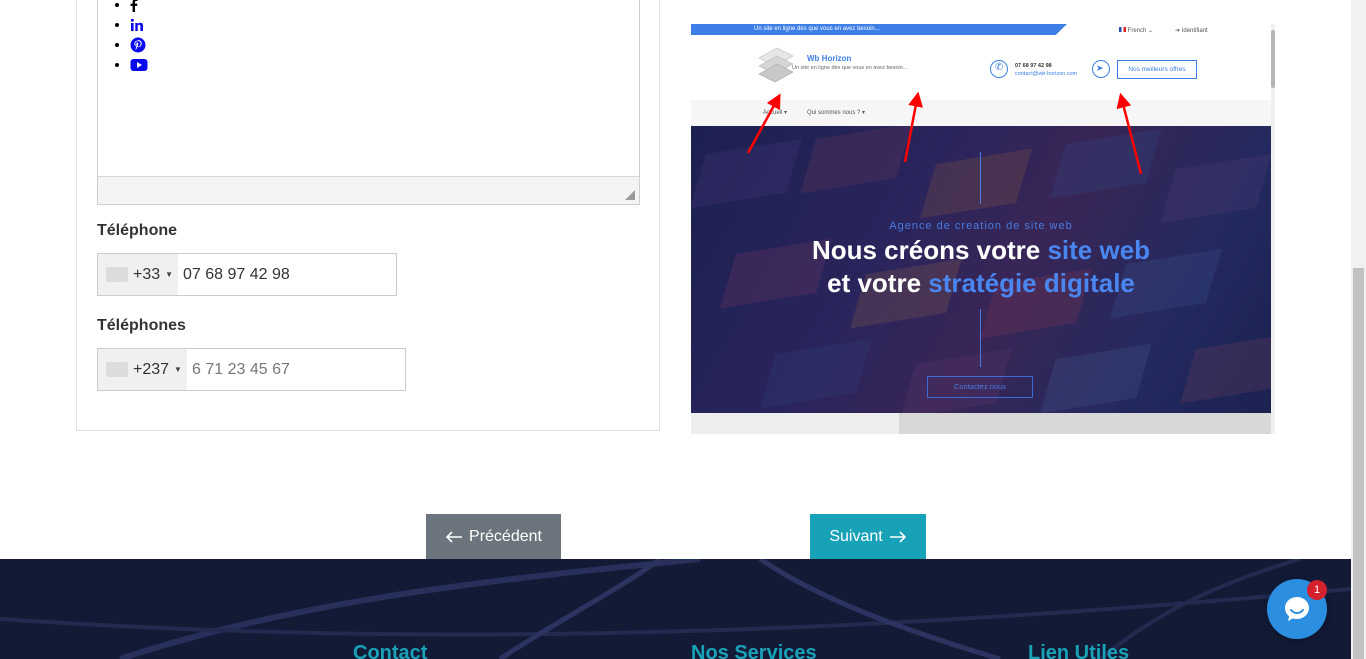 This screenshot has height=659, width=1366. Describe the element at coordinates (368, 190) in the screenshot. I see `editor-status-bar` at that location.